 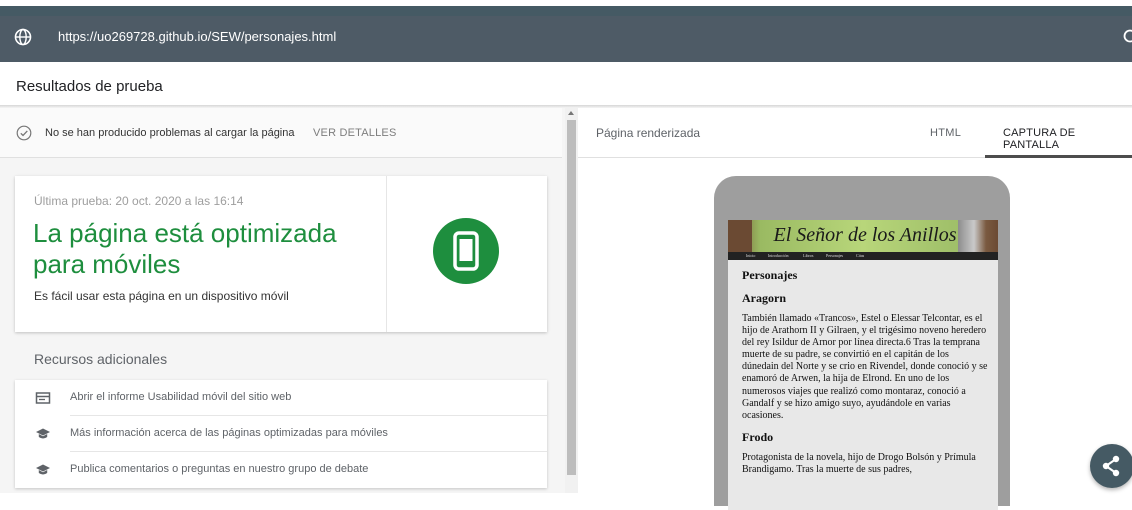 I want to click on search-icon, so click(x=1127, y=37).